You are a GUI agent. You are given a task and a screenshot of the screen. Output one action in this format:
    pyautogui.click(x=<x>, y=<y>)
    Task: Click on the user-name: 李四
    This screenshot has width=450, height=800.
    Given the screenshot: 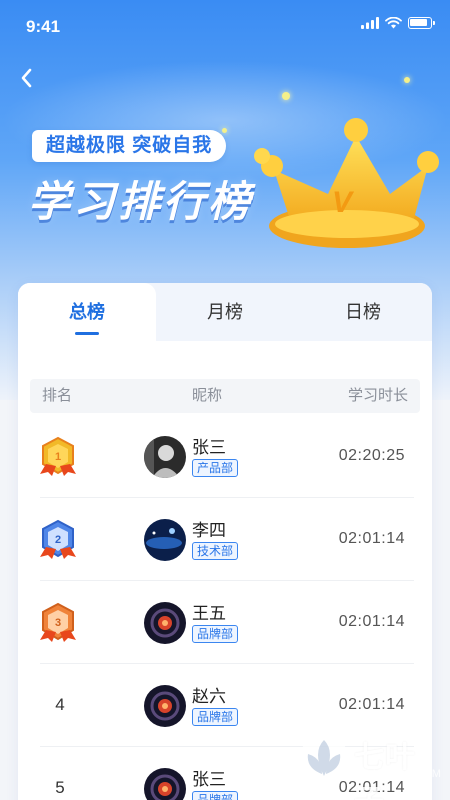 What is the action you would take?
    pyautogui.click(x=209, y=530)
    